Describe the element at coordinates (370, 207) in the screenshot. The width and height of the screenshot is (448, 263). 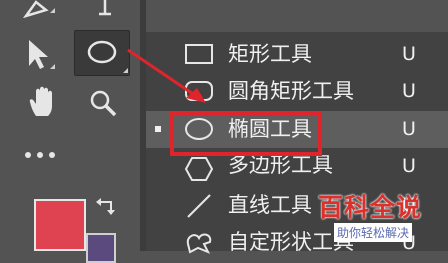
I see `watermark-title: 百科全说` at that location.